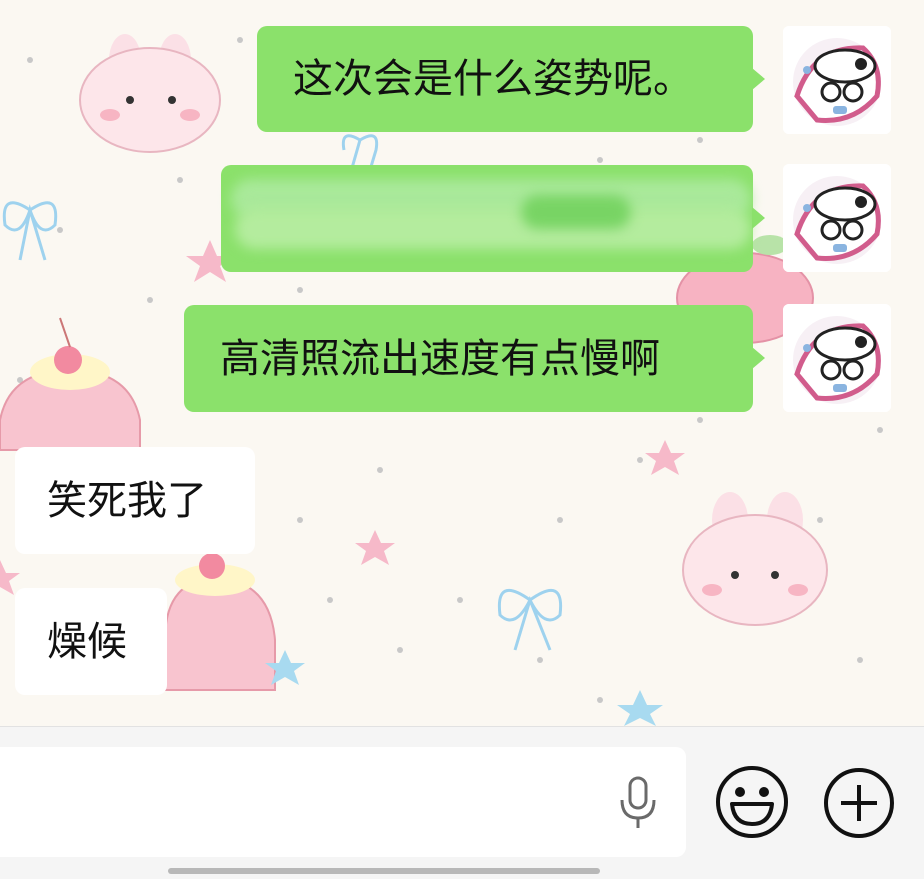  What do you see at coordinates (493, 79) in the screenshot?
I see `message-text: 这次会是什么姿势呢。` at bounding box center [493, 79].